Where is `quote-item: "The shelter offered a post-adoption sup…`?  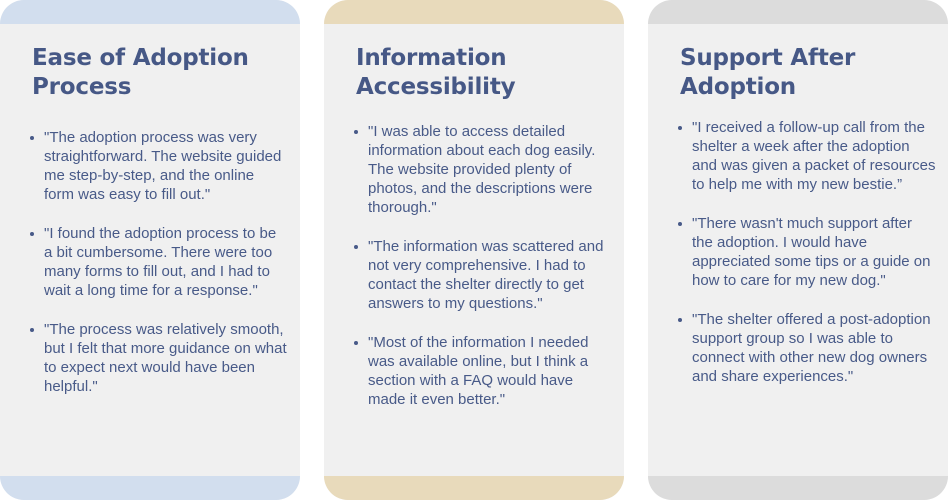 quote-item: "The shelter offered a post-adoption sup… is located at coordinates (805, 348).